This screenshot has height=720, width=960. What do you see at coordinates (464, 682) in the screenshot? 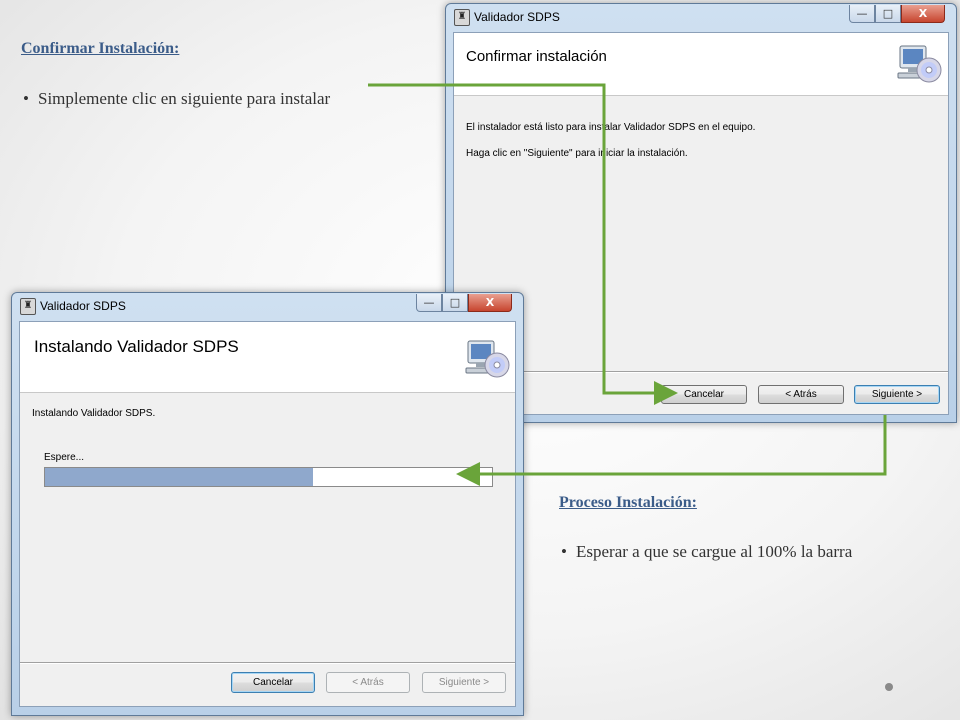
I see `install-next-button: Siguiente >` at bounding box center [464, 682].